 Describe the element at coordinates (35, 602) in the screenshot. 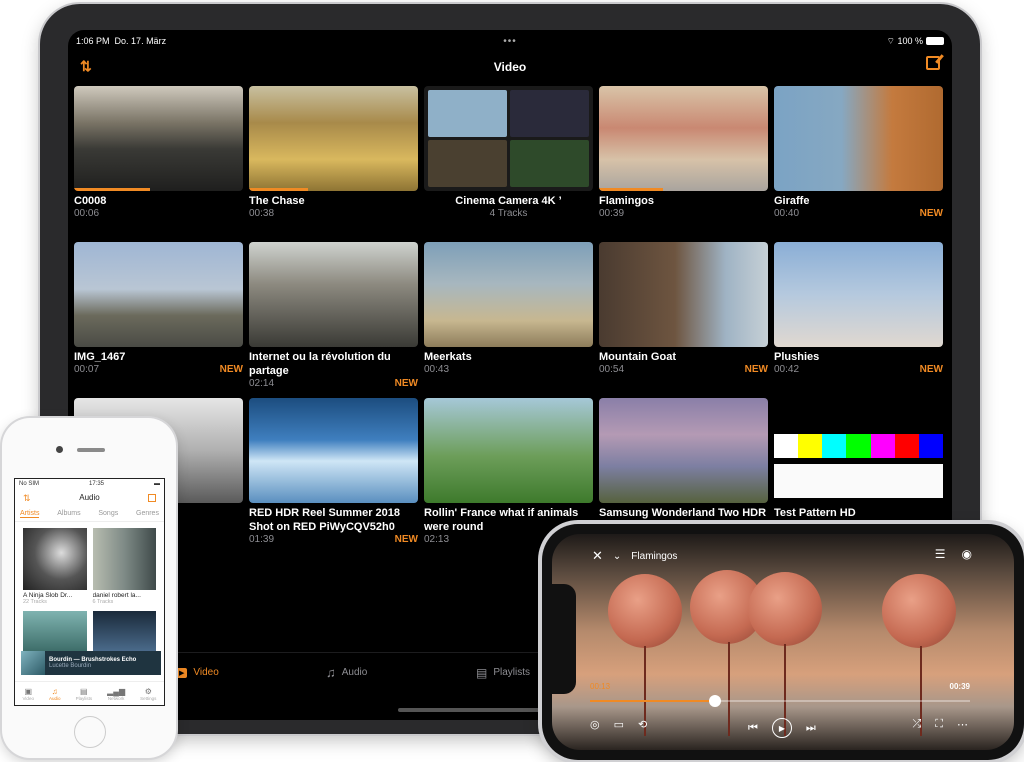

I see `album-tracks: 22 Tracks` at that location.